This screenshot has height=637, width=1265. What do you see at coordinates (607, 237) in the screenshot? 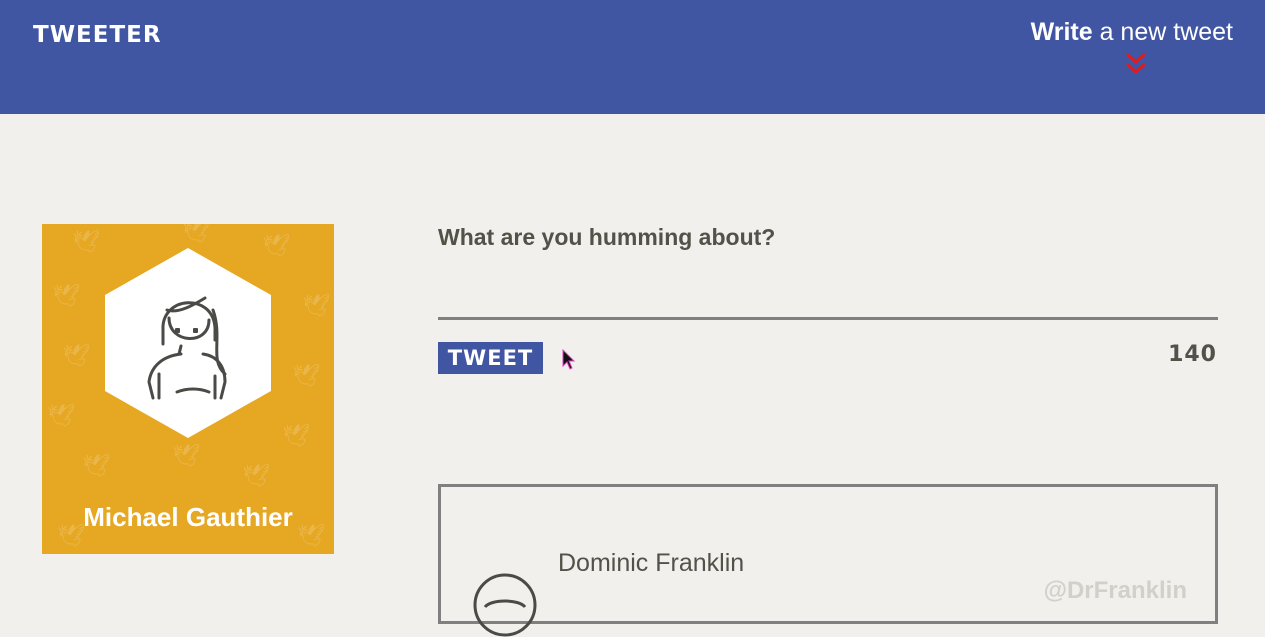
I see `compose-question-label: What are you humming about?` at bounding box center [607, 237].